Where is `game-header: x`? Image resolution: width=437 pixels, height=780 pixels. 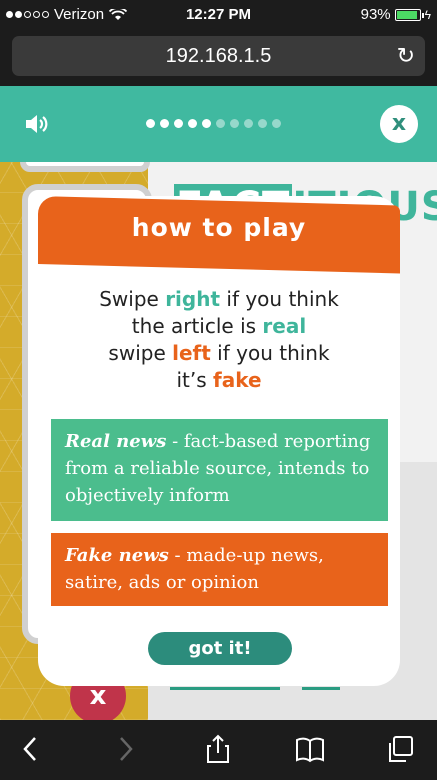
game-header: x is located at coordinates (218, 124).